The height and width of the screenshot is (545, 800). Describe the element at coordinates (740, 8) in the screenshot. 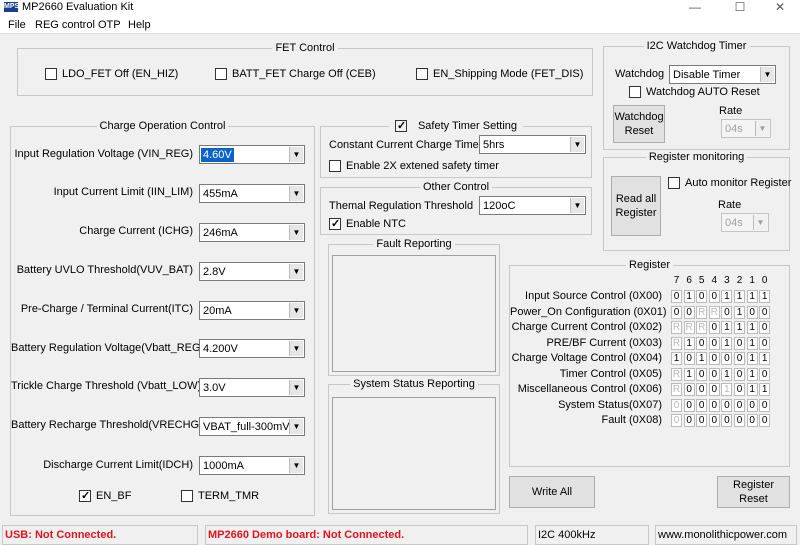

I see `maximize-icon: ☐` at that location.